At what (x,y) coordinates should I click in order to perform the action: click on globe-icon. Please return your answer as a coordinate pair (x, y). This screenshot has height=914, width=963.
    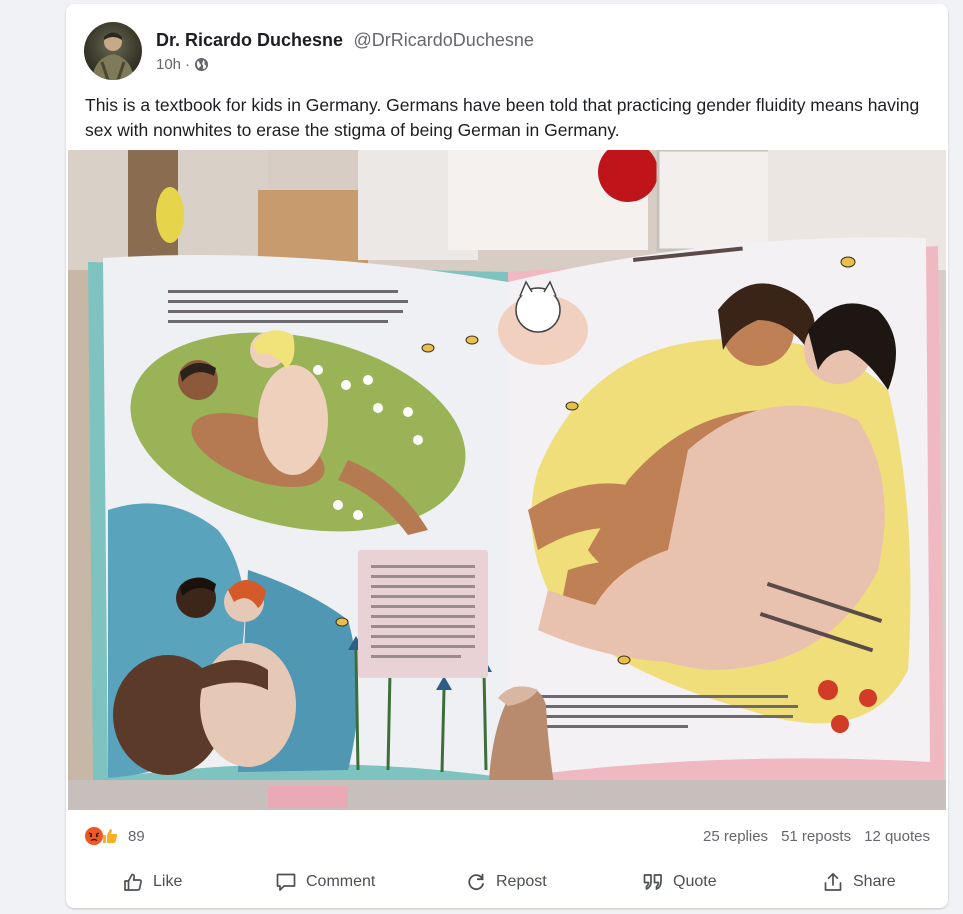
    Looking at the image, I should click on (201, 64).